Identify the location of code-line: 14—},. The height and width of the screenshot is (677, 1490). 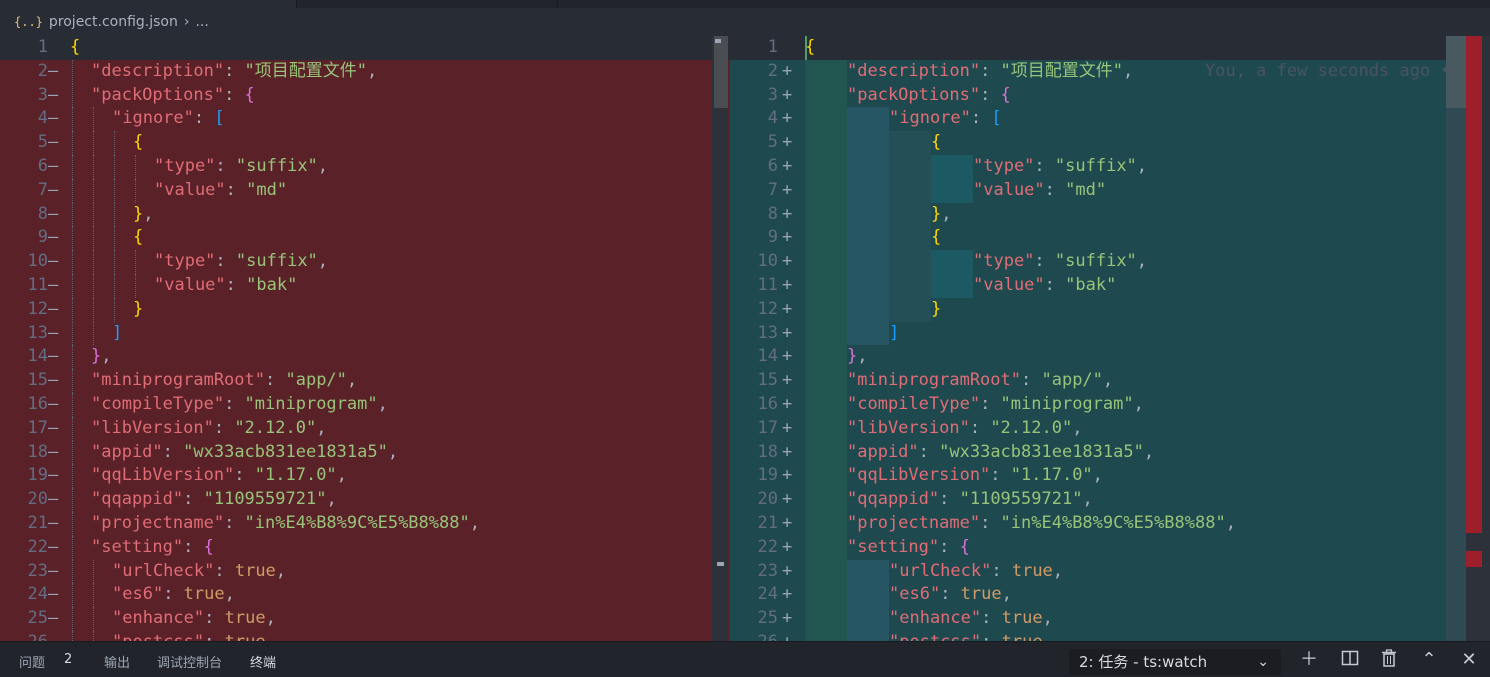
(365, 357).